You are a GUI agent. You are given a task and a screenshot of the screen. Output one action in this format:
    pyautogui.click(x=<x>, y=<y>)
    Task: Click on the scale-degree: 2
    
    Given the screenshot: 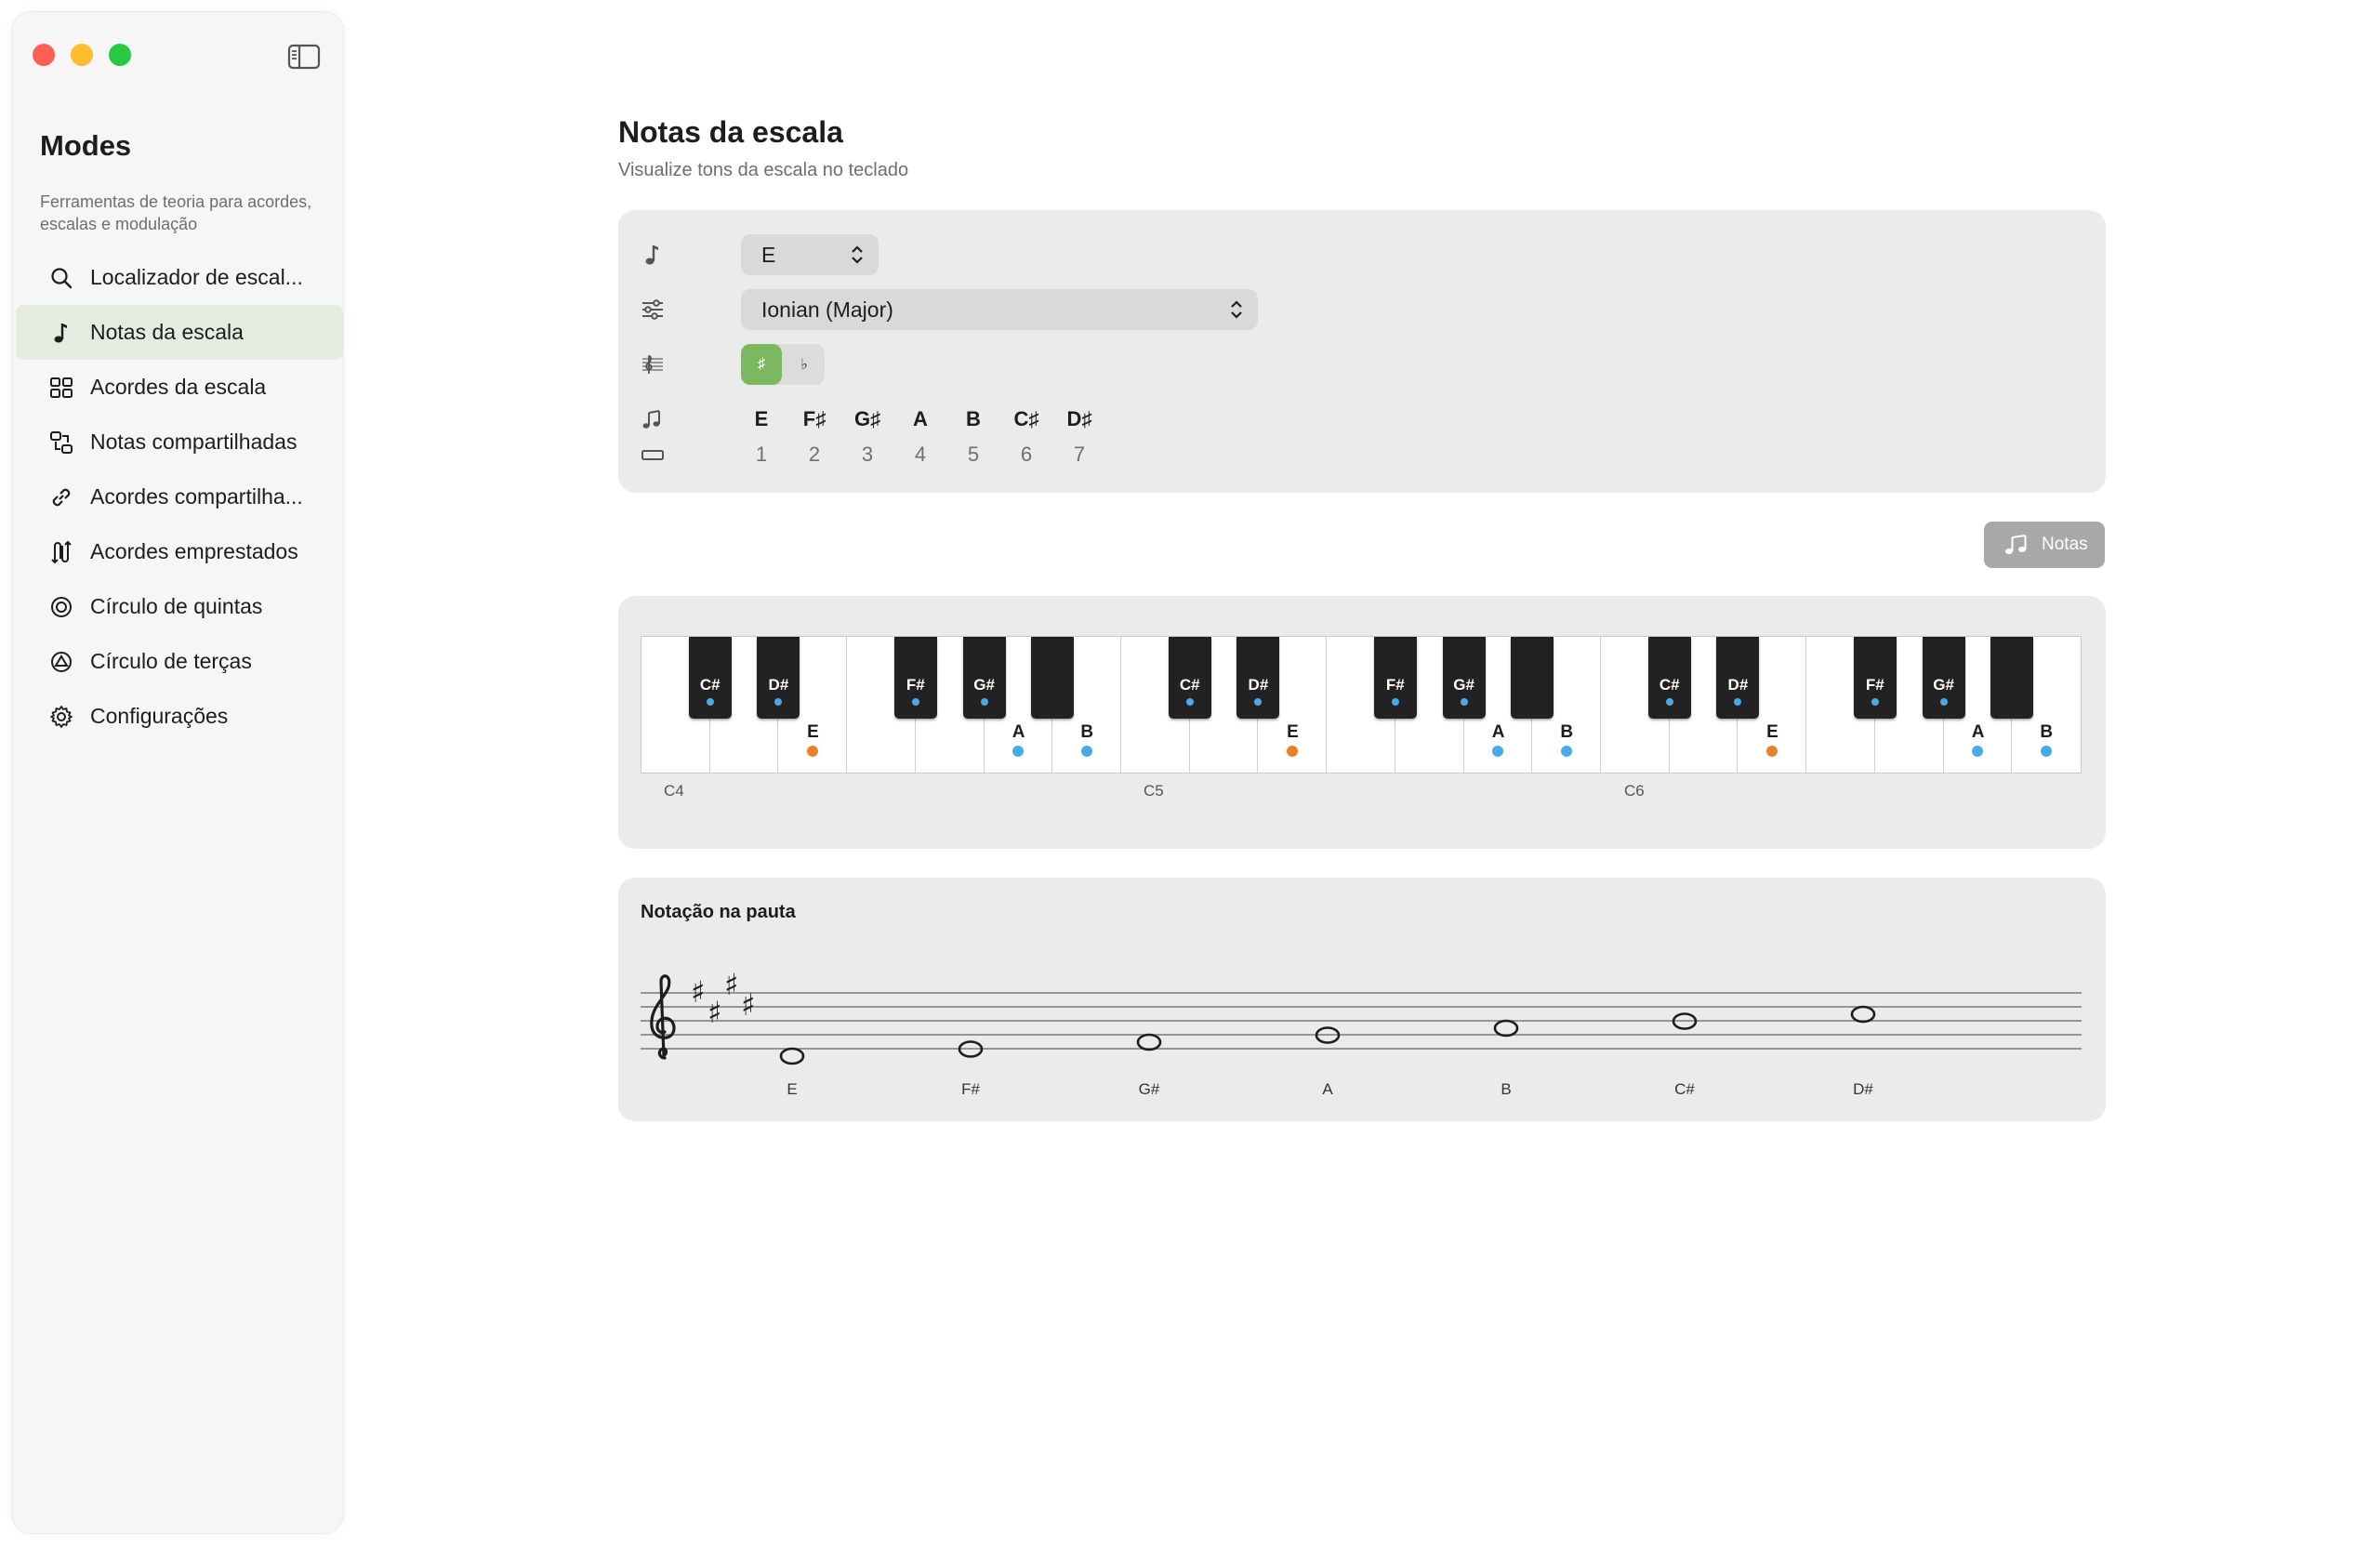 What is the action you would take?
    pyautogui.click(x=814, y=454)
    